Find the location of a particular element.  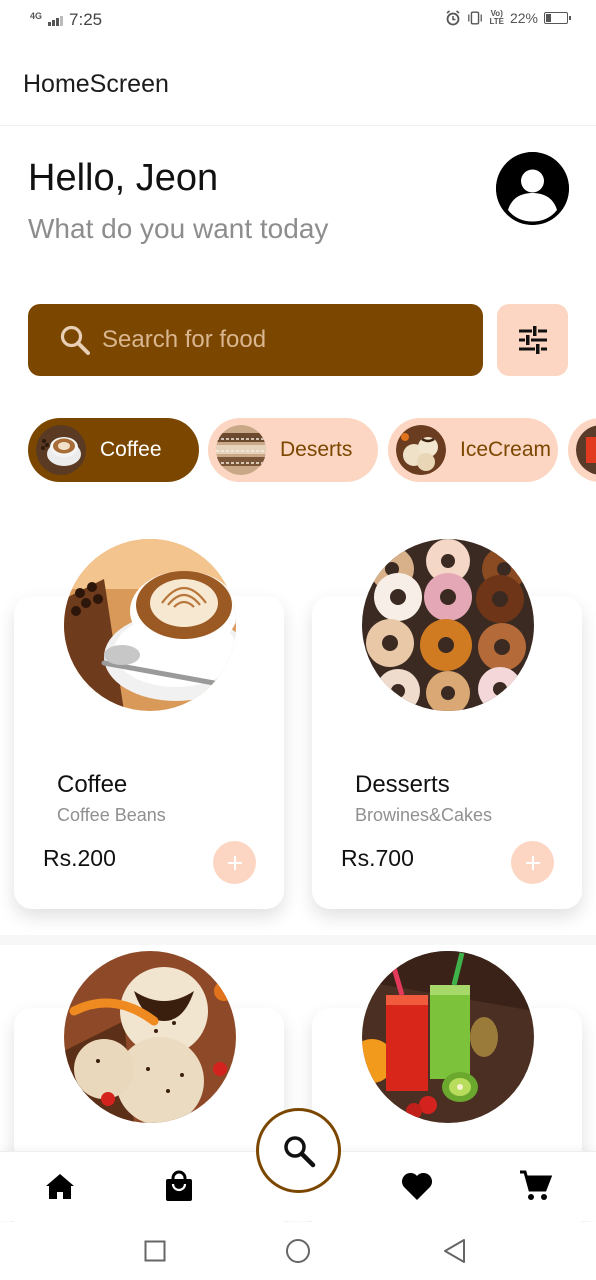

greeting-title: Hello, Jeon is located at coordinates (123, 178).